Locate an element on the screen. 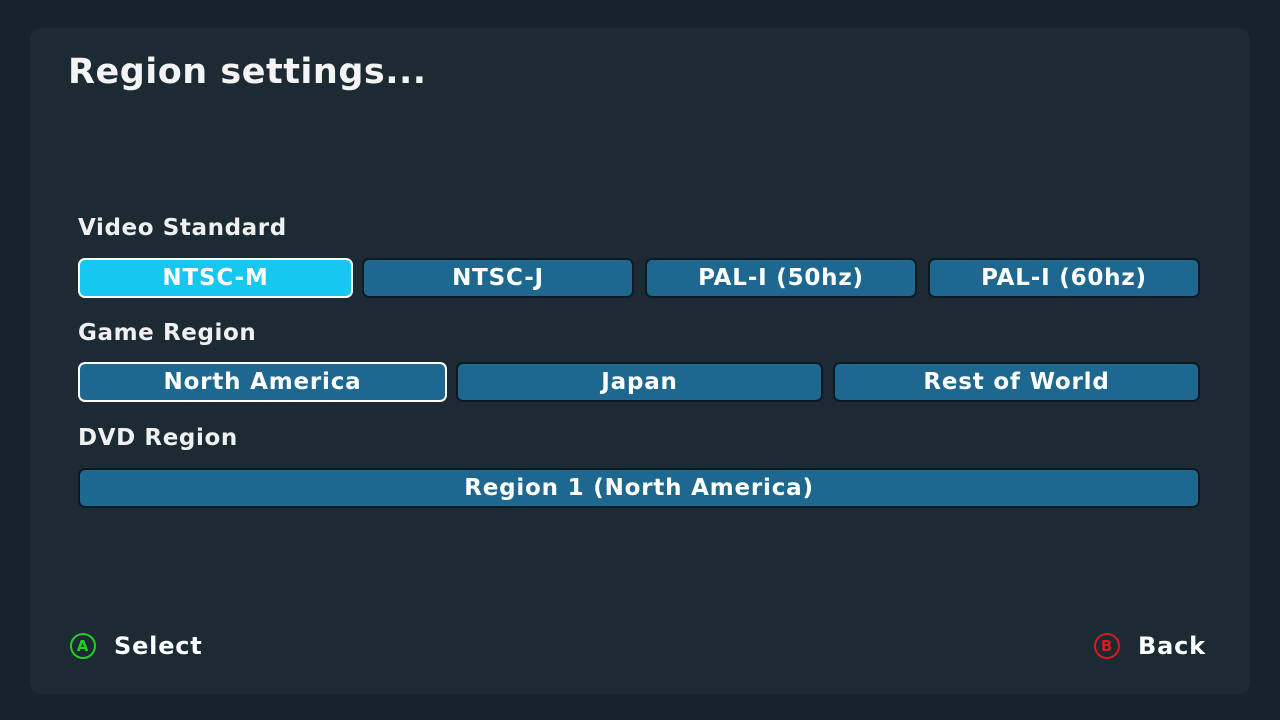 This screenshot has height=720, width=1280. select-hint-label: Select is located at coordinates (158, 646).